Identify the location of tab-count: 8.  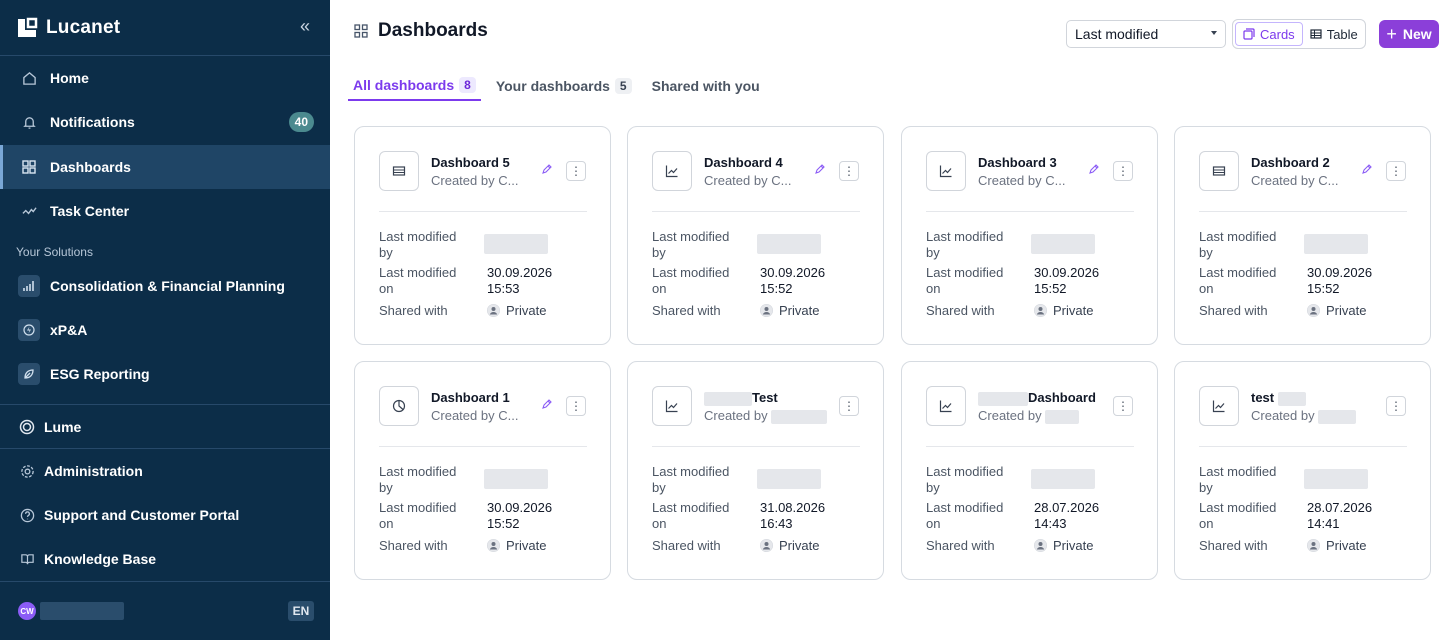
(467, 84).